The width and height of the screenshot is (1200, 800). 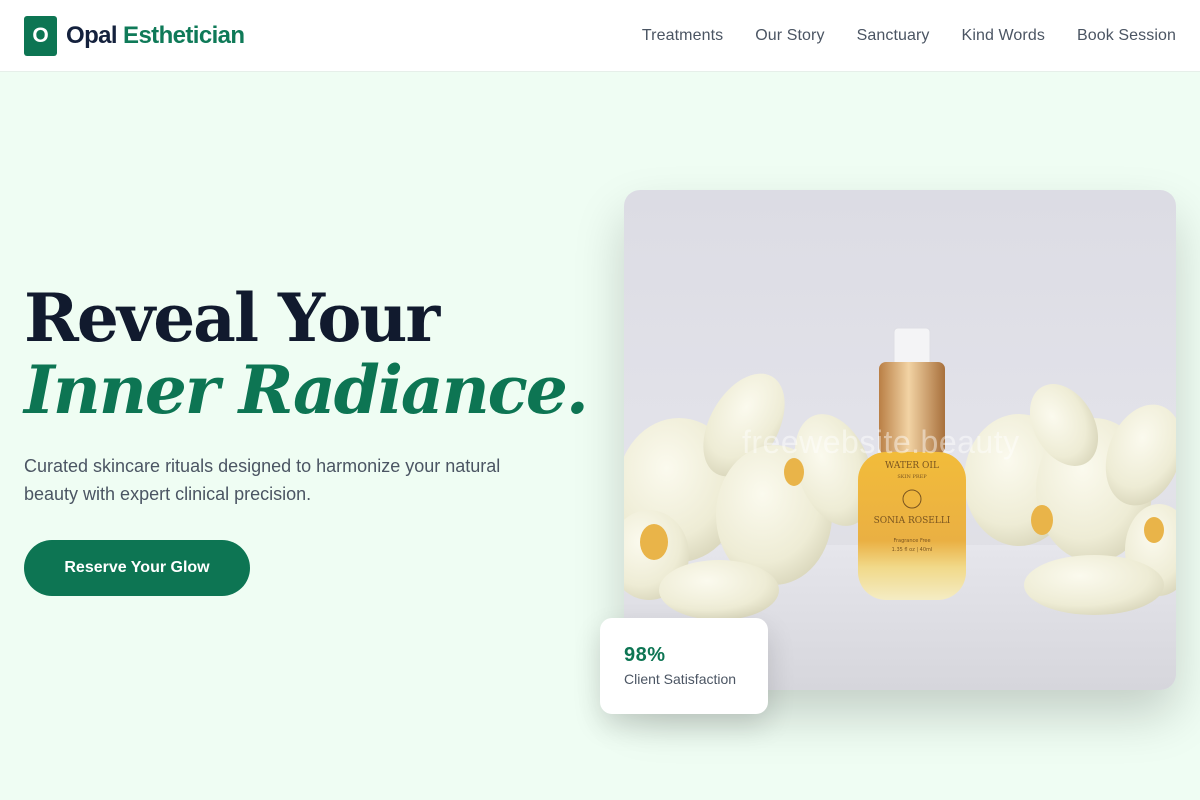 I want to click on bottle-label-line1: WATER OIL, so click(x=912, y=466).